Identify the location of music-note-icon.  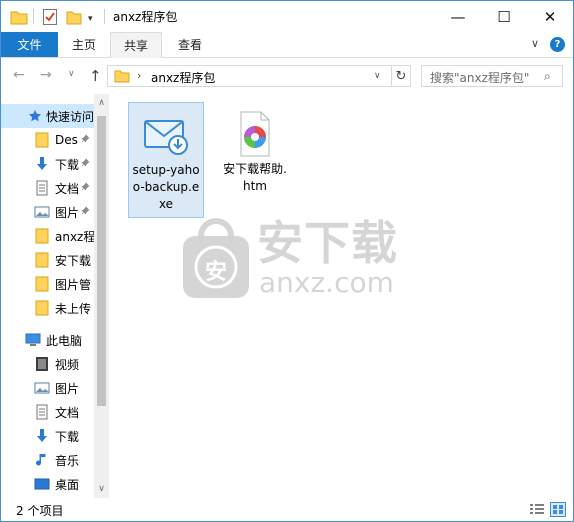
(42, 460).